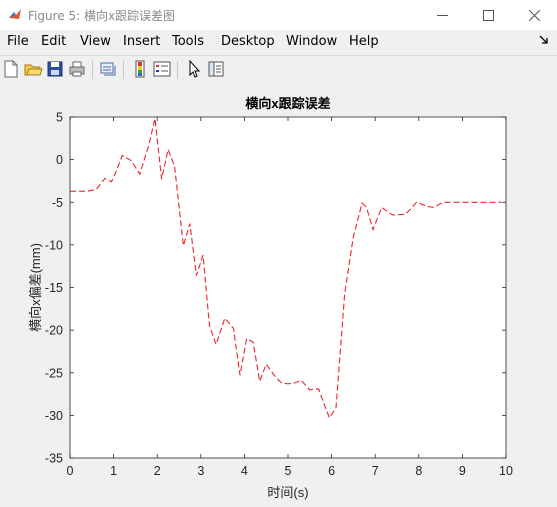 The image size is (557, 507). Describe the element at coordinates (248, 41) in the screenshot. I see `menu-desktop: Desktop` at that location.